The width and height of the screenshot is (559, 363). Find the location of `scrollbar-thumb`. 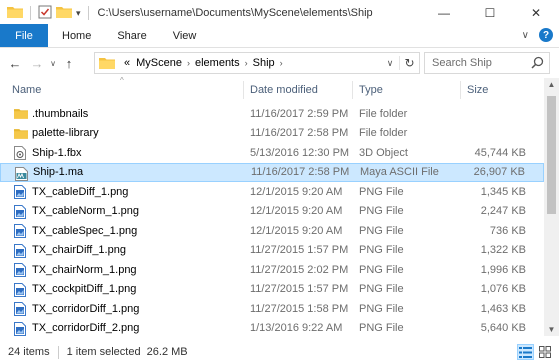

scrollbar-thumb is located at coordinates (551, 155).